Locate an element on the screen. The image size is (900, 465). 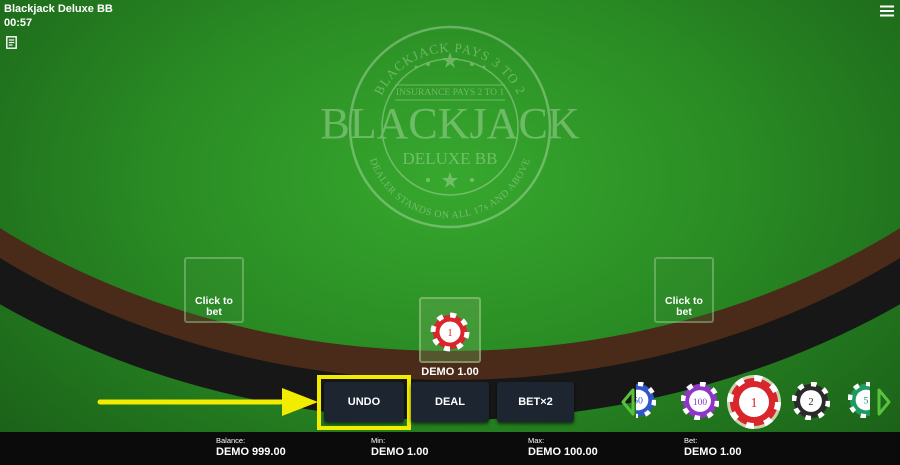
game-header: Blackjack Deluxe BB 00:57 is located at coordinates (58, 16).